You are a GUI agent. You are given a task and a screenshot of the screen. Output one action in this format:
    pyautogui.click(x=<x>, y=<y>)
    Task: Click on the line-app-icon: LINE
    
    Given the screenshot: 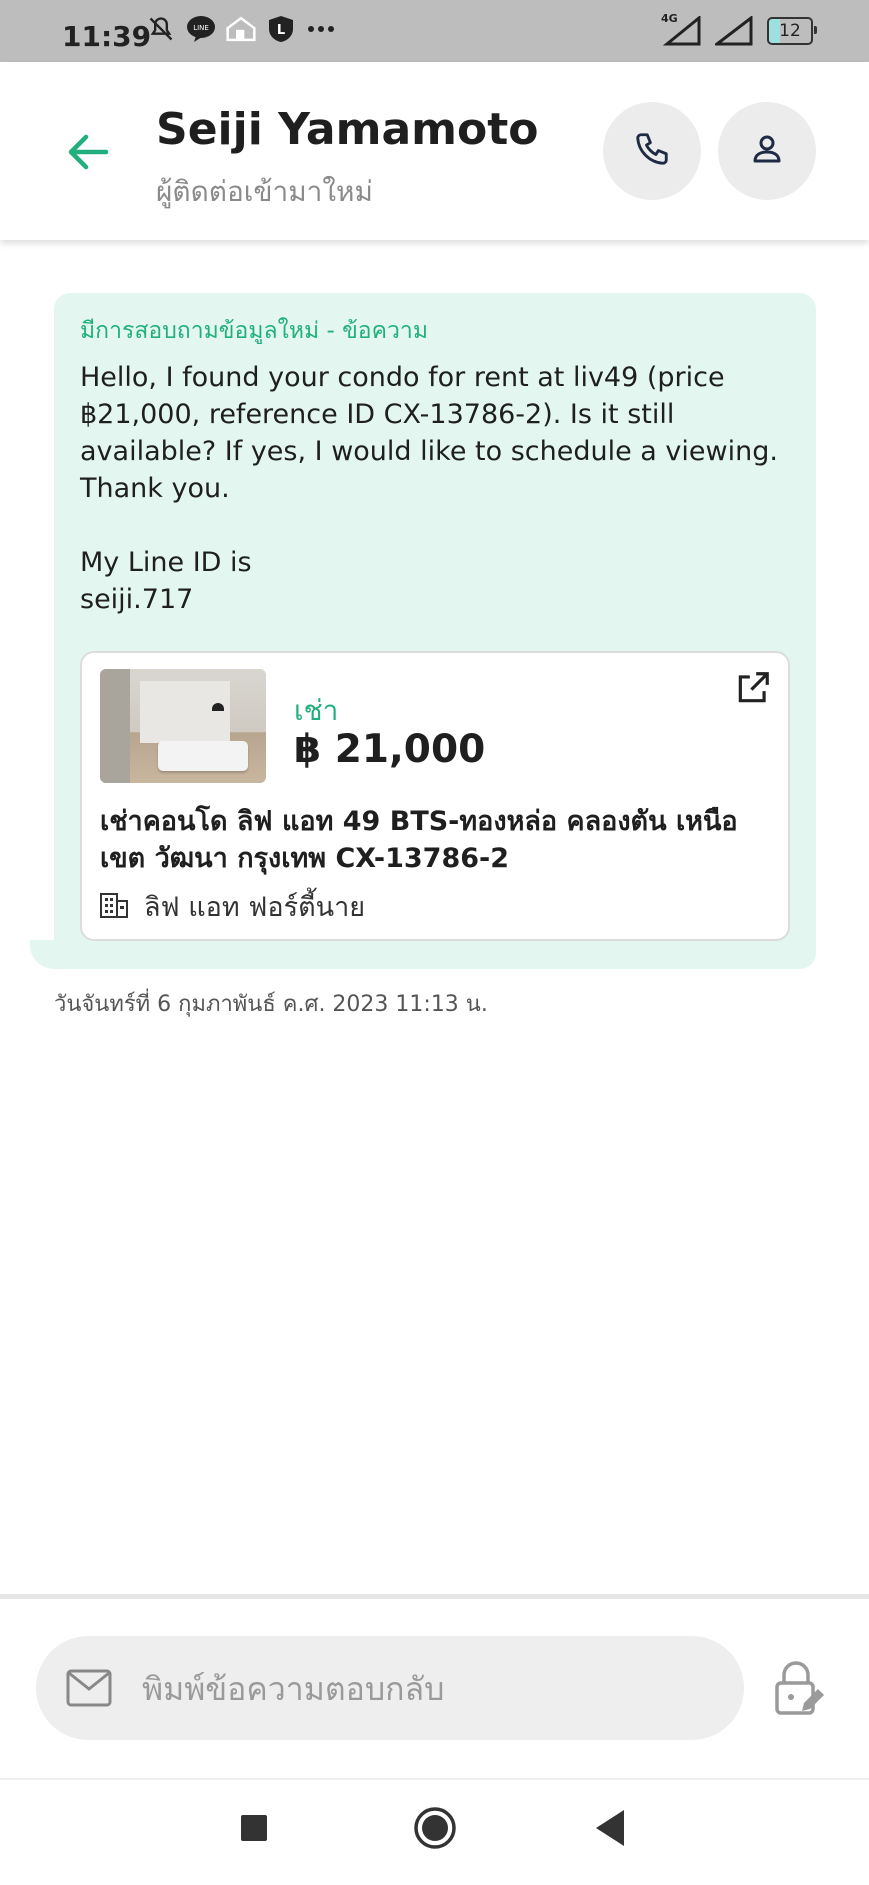 What is the action you would take?
    pyautogui.click(x=201, y=29)
    